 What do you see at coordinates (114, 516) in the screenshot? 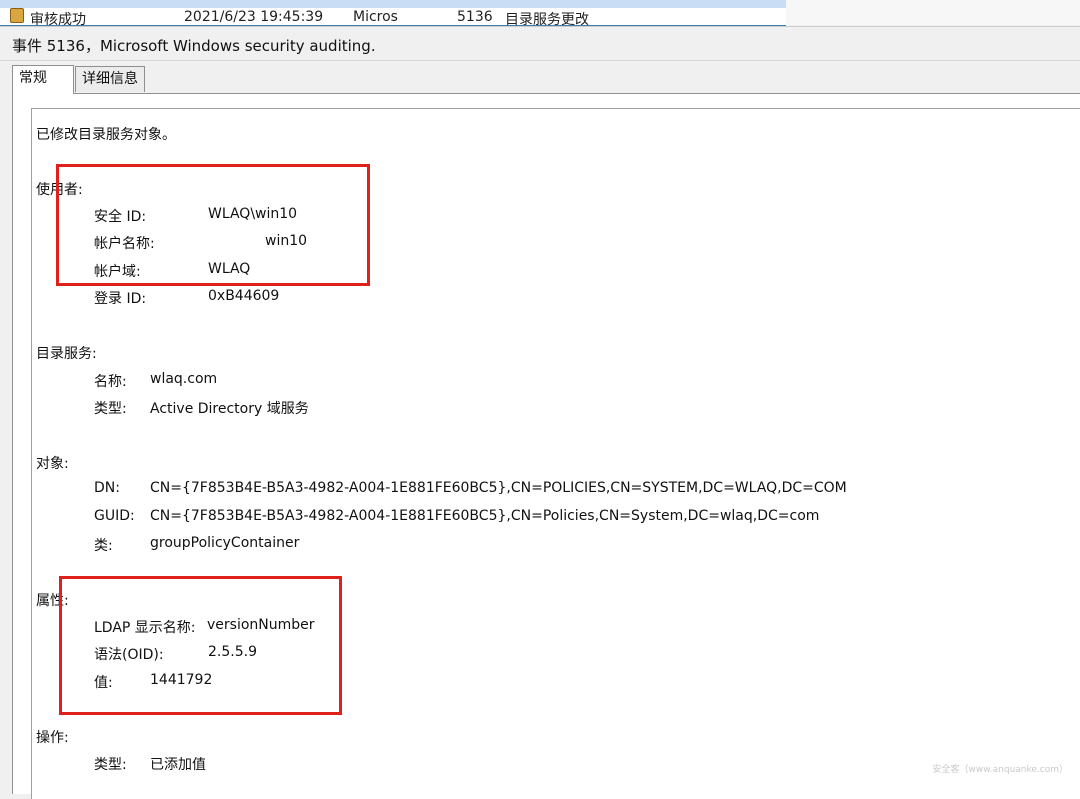
I see `guid-label: GUID:` at bounding box center [114, 516].